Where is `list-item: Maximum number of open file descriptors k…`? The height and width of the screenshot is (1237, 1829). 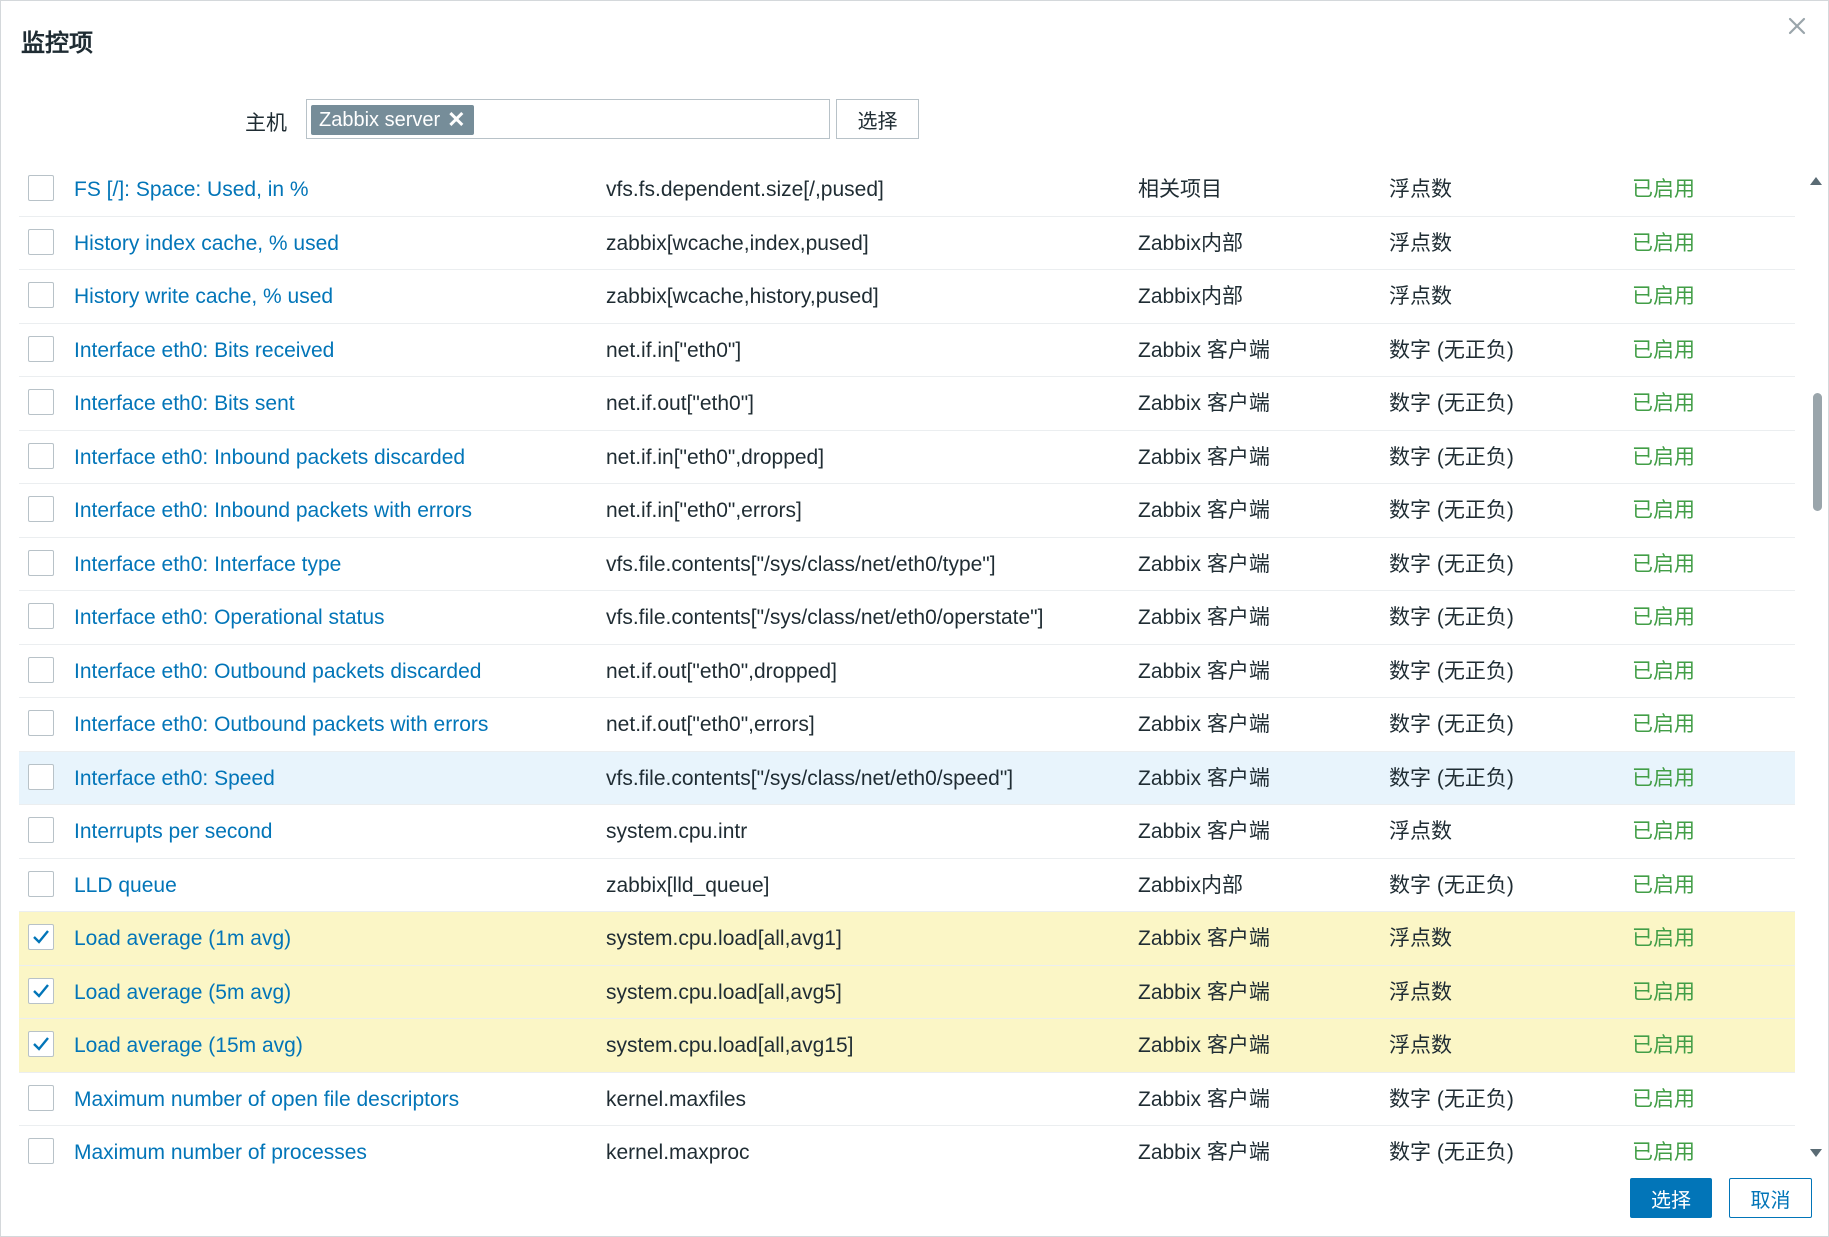 list-item: Maximum number of open file descriptors k… is located at coordinates (907, 1099).